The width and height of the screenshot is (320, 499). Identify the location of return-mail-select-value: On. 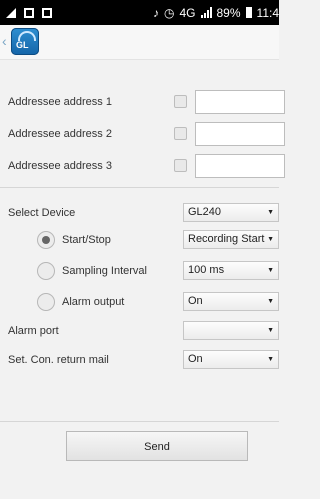
(195, 359).